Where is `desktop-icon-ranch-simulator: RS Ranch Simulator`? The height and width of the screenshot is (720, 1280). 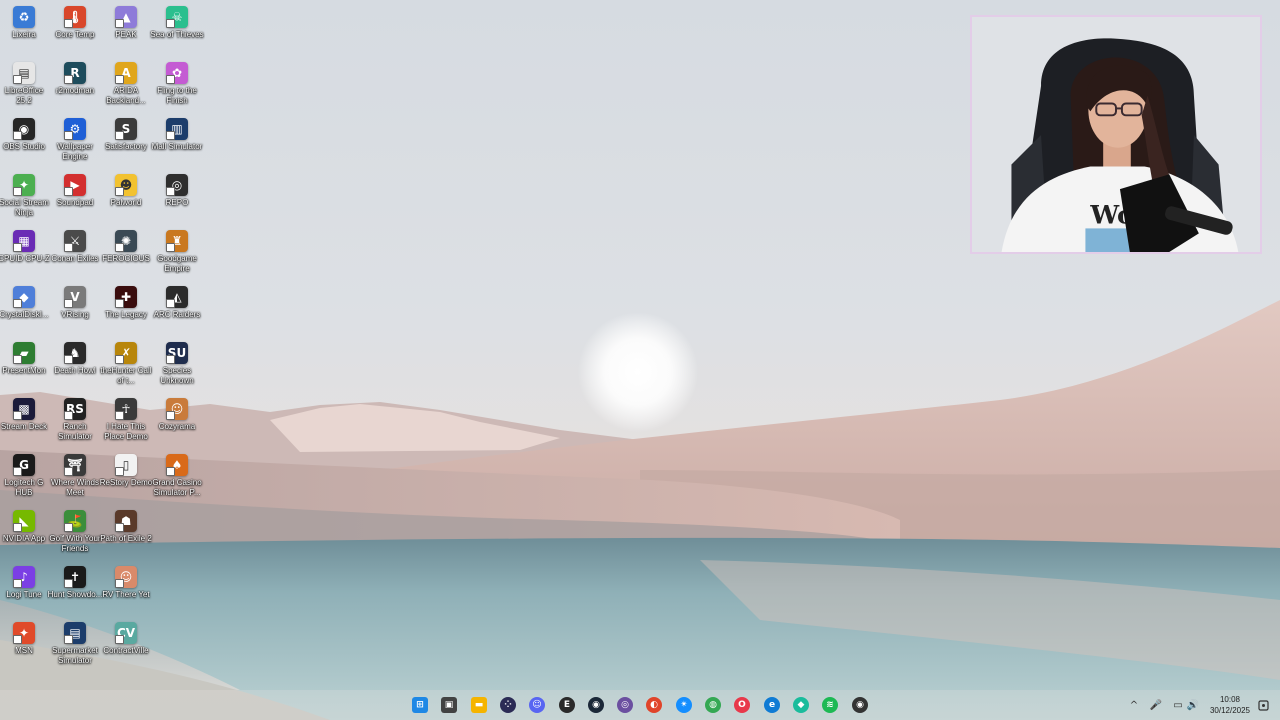 desktop-icon-ranch-simulator: RS Ranch Simulator is located at coordinates (75, 426).